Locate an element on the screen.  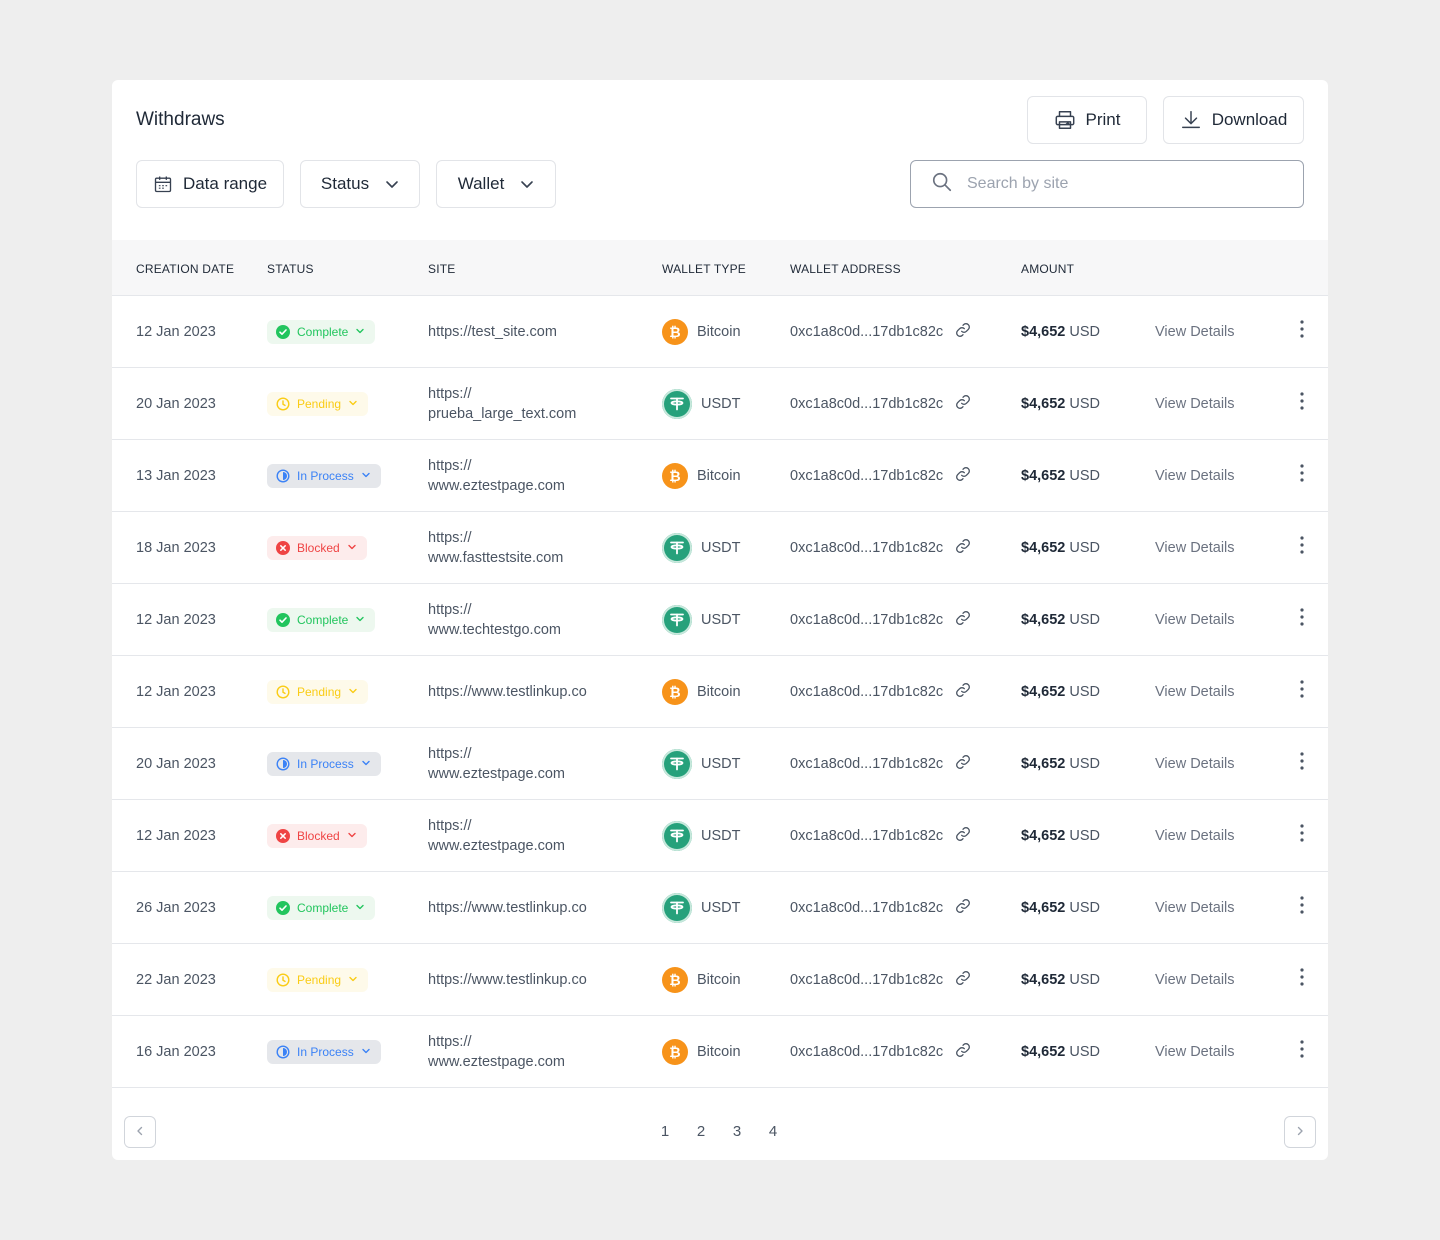
status-cell: Pending is located at coordinates (318, 692).